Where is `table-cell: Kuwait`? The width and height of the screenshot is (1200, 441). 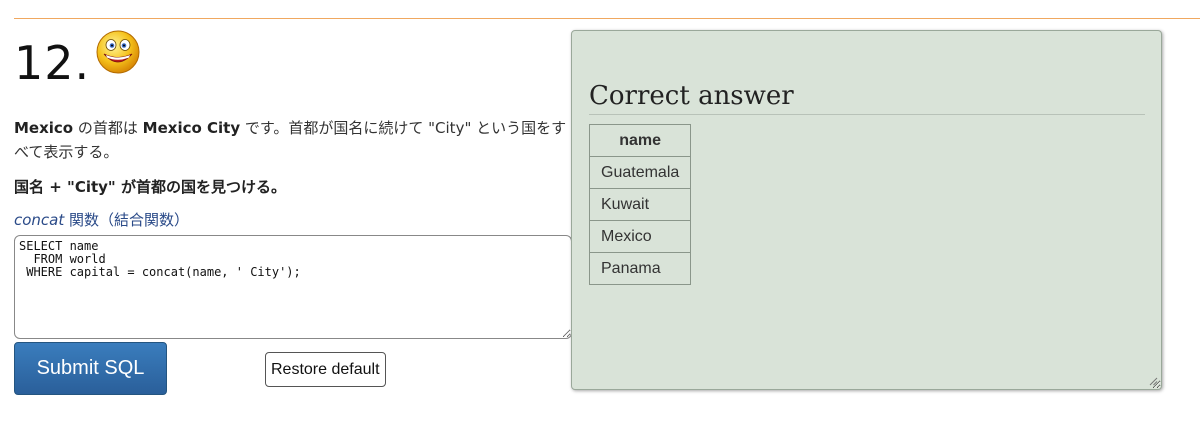 table-cell: Kuwait is located at coordinates (640, 204).